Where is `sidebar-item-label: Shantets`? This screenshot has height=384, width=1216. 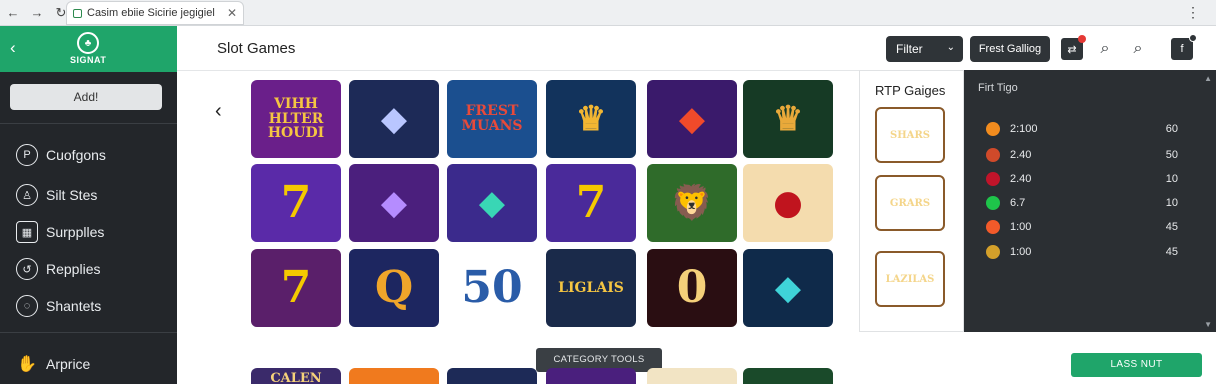 sidebar-item-label: Shantets is located at coordinates (74, 306).